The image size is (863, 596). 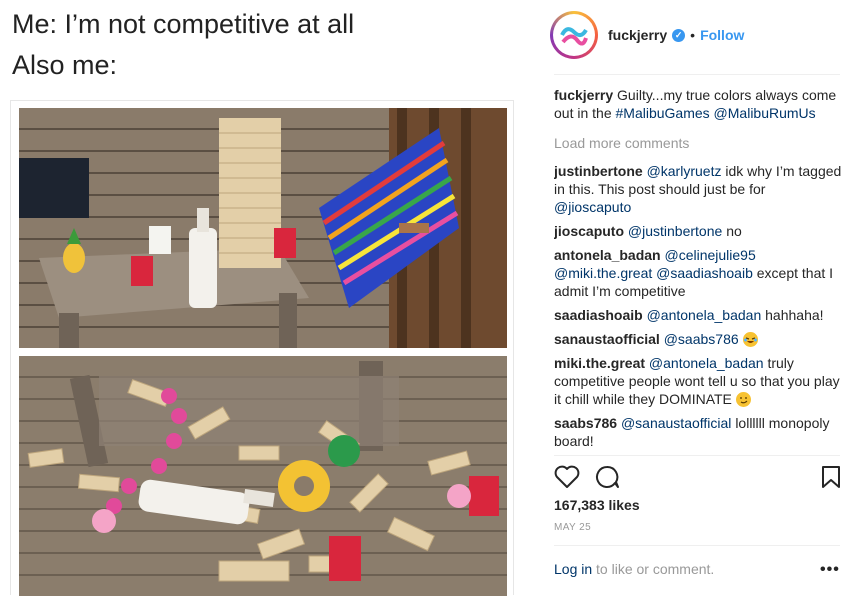 I want to click on heart-icon, so click(x=567, y=479).